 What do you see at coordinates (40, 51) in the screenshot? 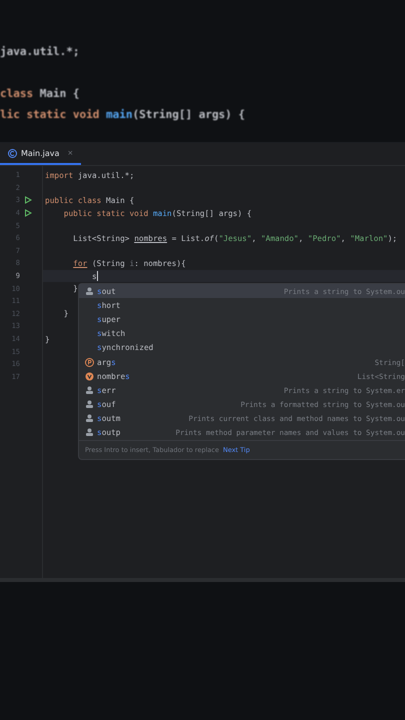
I see `code-text: java.util.*;` at bounding box center [40, 51].